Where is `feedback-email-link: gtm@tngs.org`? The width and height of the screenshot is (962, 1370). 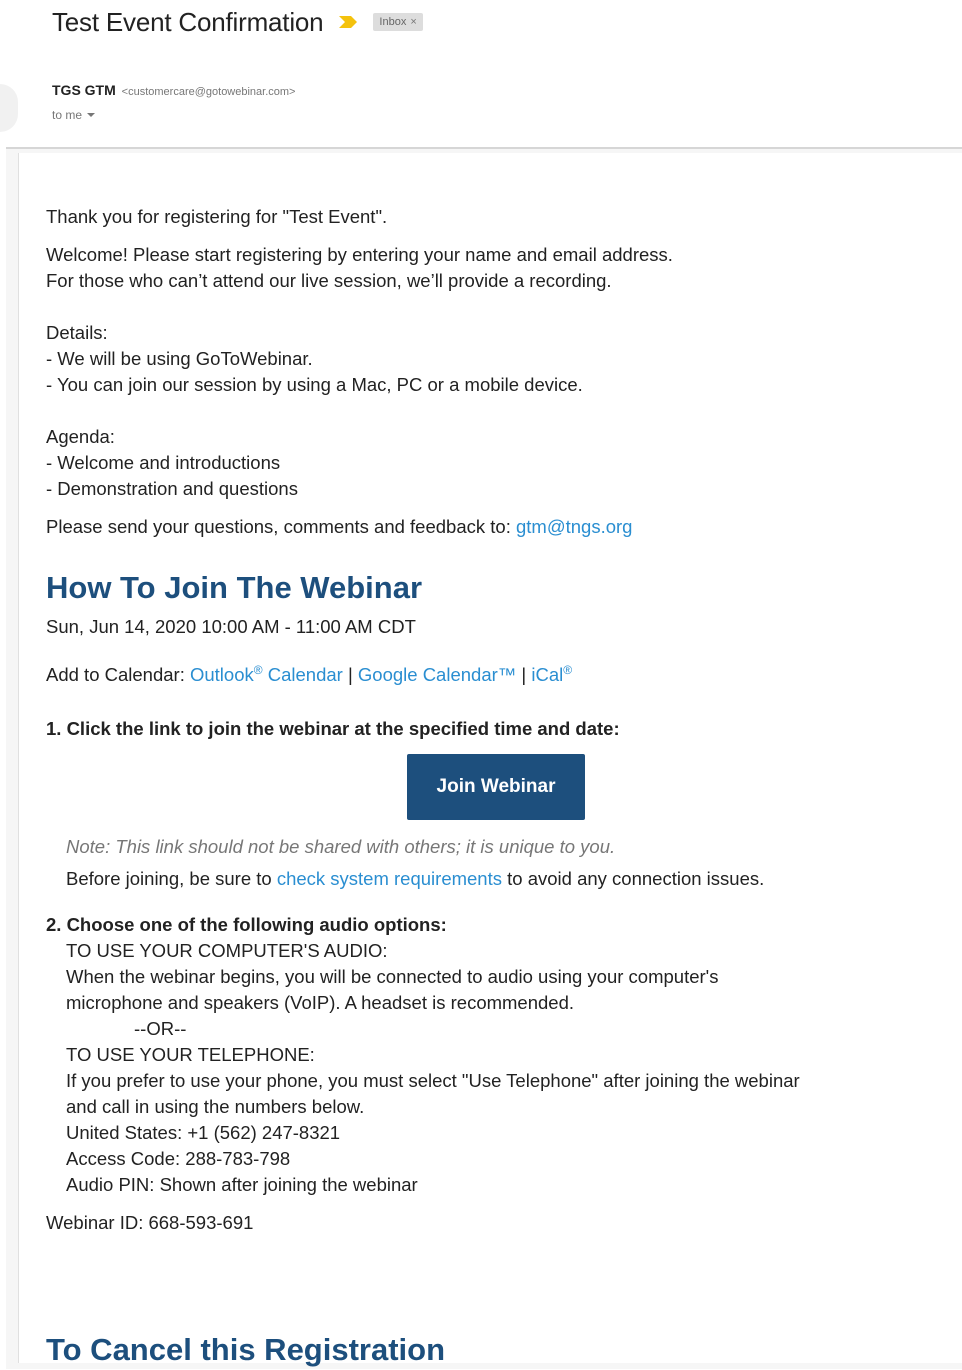 feedback-email-link: gtm@tngs.org is located at coordinates (574, 526).